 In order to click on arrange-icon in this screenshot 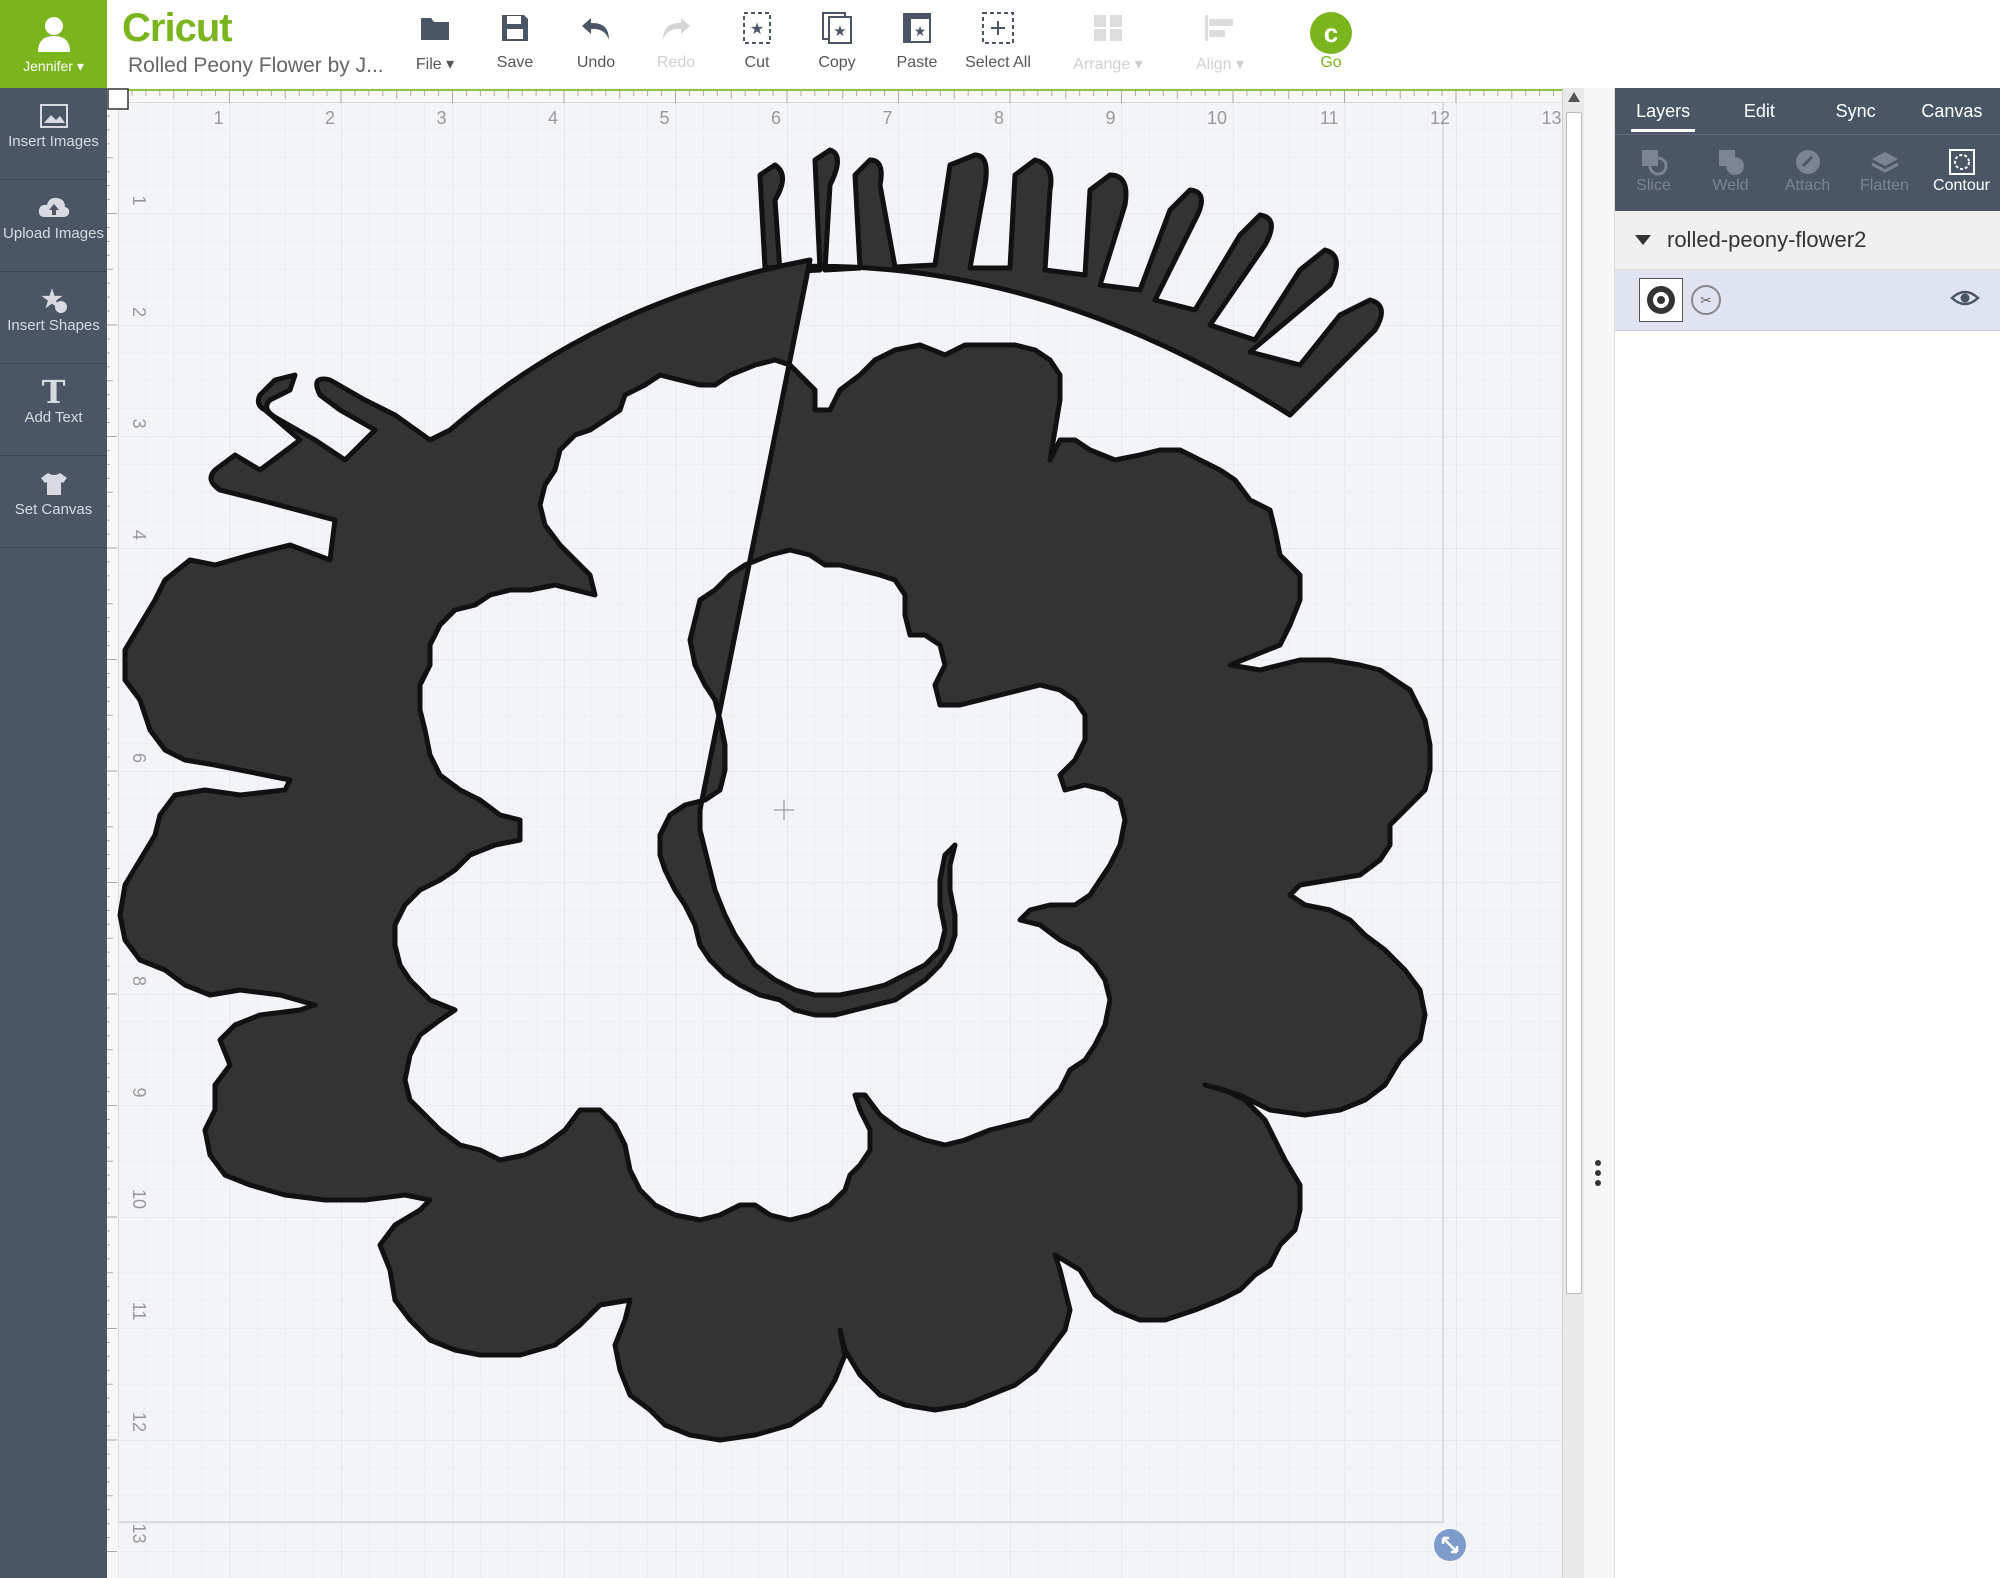, I will do `click(1108, 28)`.